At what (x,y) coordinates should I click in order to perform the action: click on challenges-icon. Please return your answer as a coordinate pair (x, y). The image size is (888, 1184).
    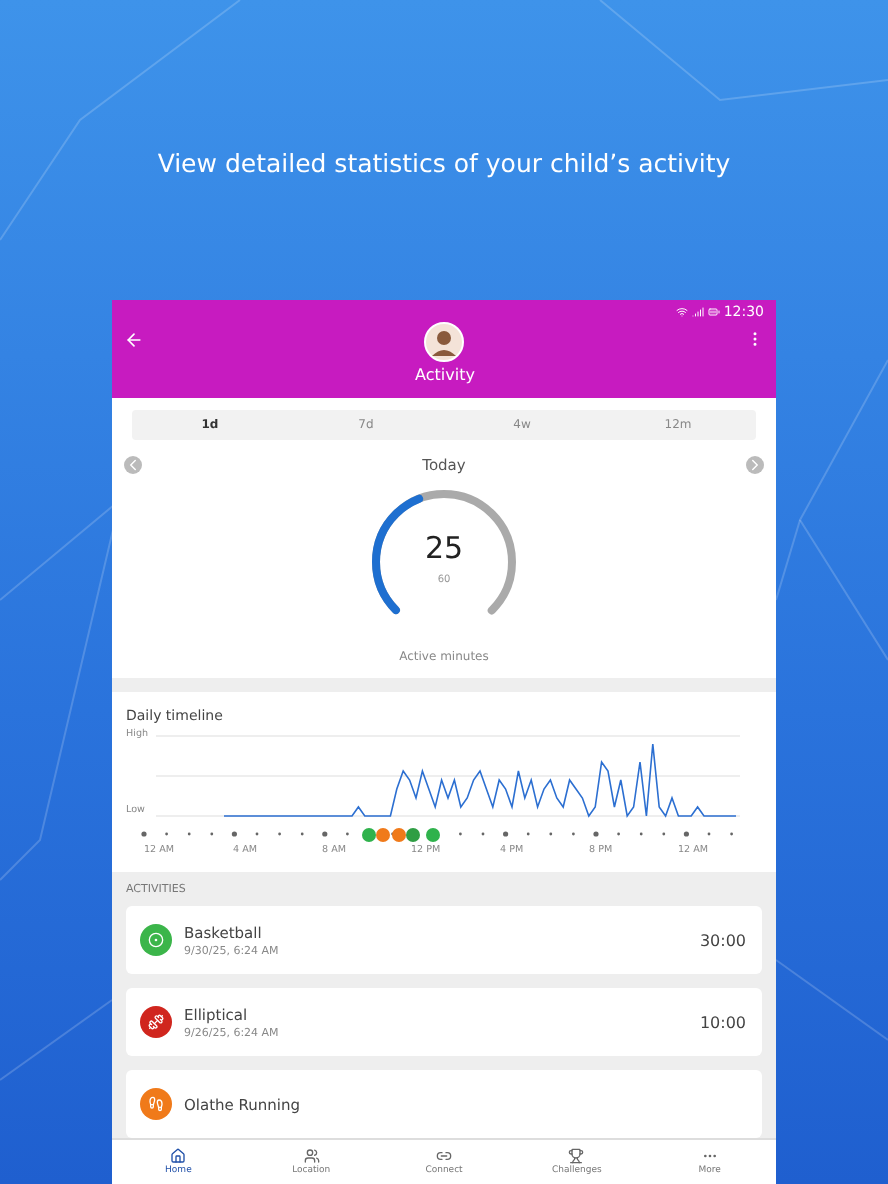
    Looking at the image, I should click on (576, 1156).